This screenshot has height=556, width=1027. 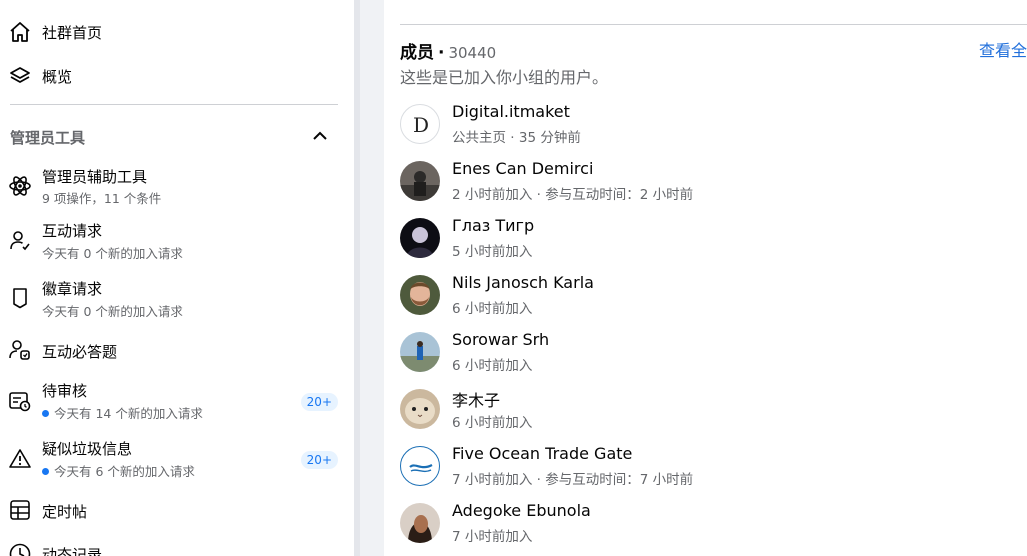 I want to click on sidebar-scrollbar, so click(x=357, y=278).